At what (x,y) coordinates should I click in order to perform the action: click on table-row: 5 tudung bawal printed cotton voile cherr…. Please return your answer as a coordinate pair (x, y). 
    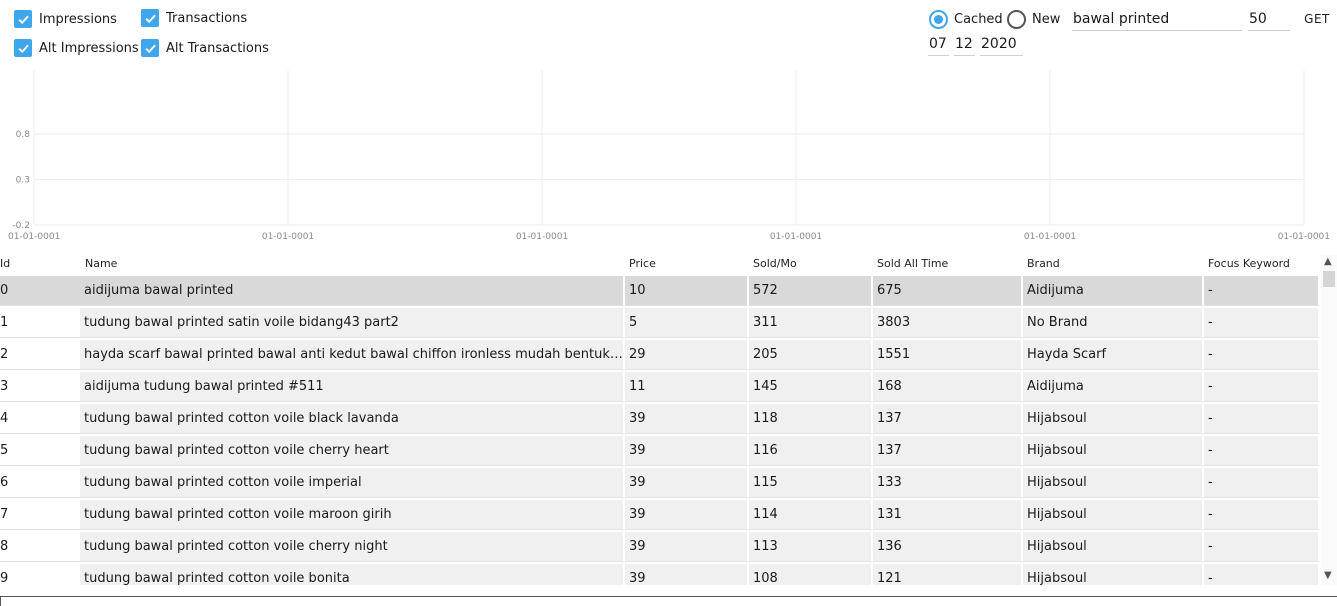
    Looking at the image, I should click on (660, 452).